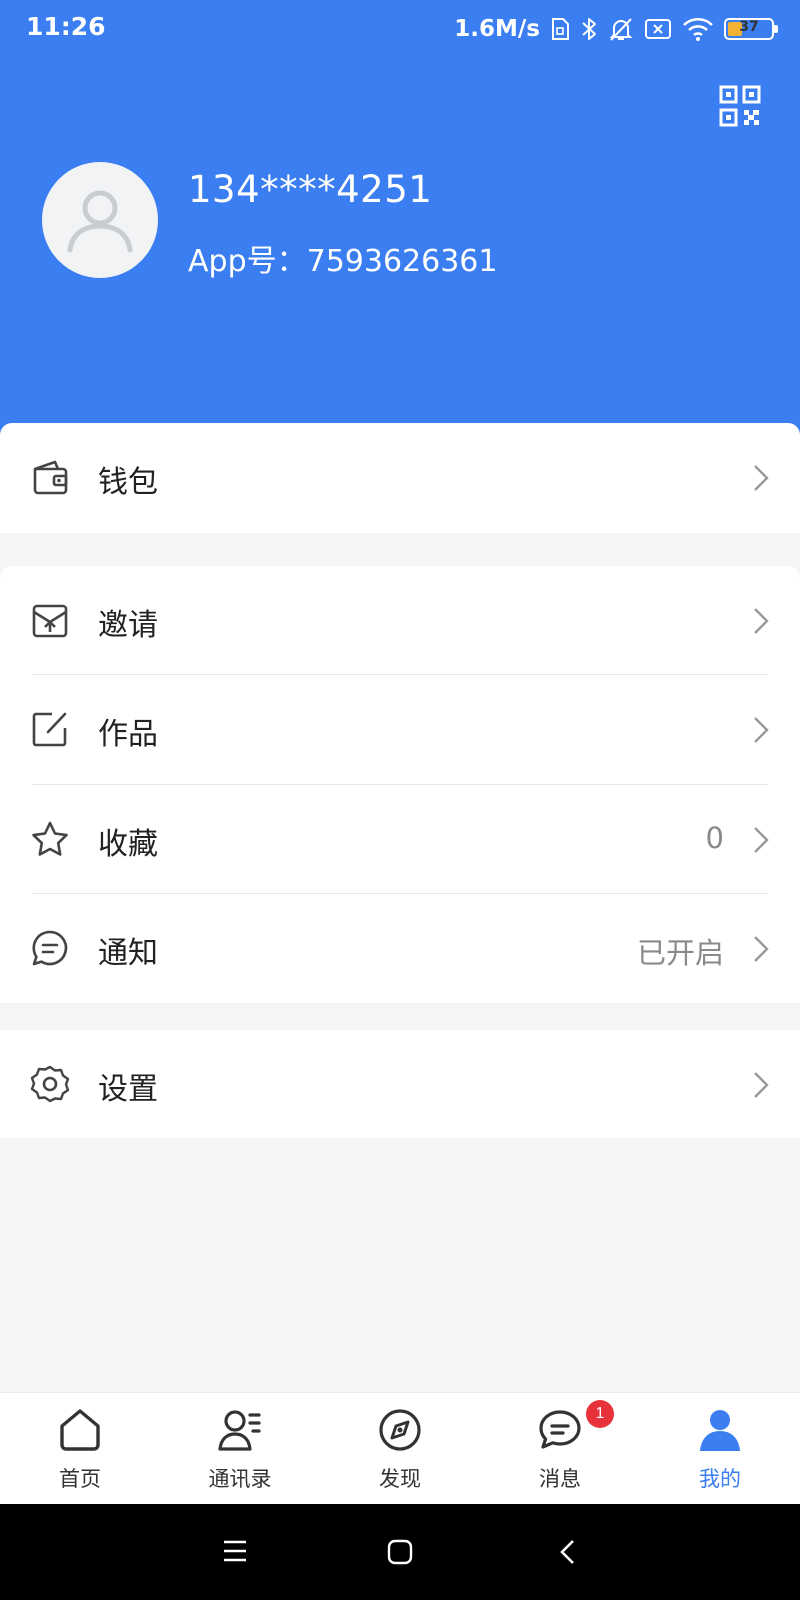  Describe the element at coordinates (400, 1479) in the screenshot. I see `tab-discover-label: 发现` at that location.